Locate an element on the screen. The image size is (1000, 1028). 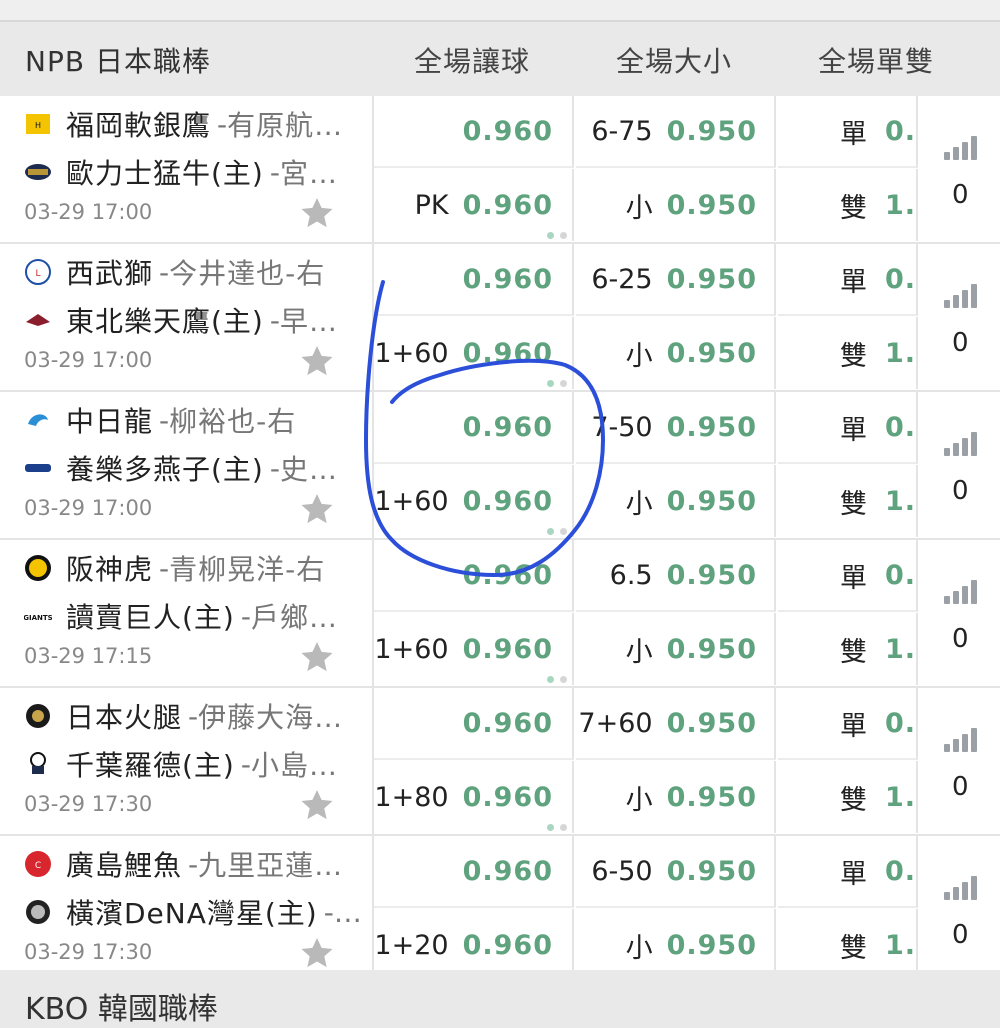
match-time: 03-29 17:30 is located at coordinates (88, 952).